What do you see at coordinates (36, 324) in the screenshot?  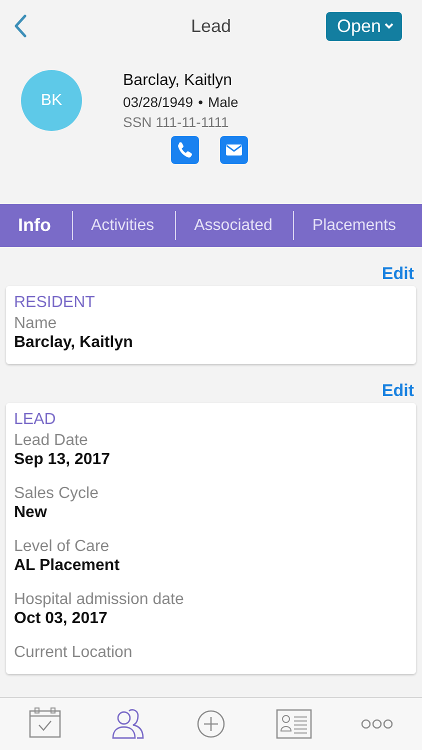 I see `field-label: Name` at bounding box center [36, 324].